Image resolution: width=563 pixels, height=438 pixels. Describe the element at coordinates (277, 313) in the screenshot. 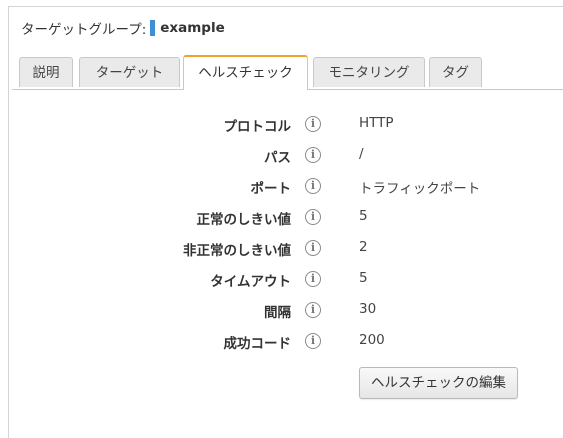

I see `row-key: 間隔` at that location.